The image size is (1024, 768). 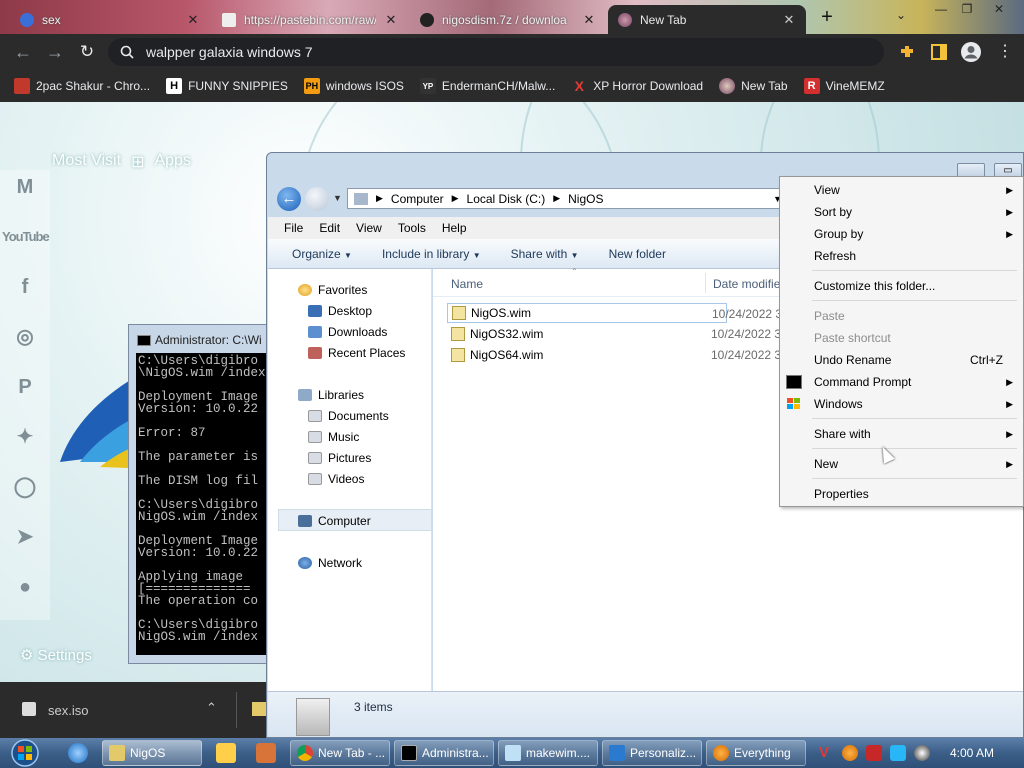 I want to click on back-button: ←, so click(x=23, y=52).